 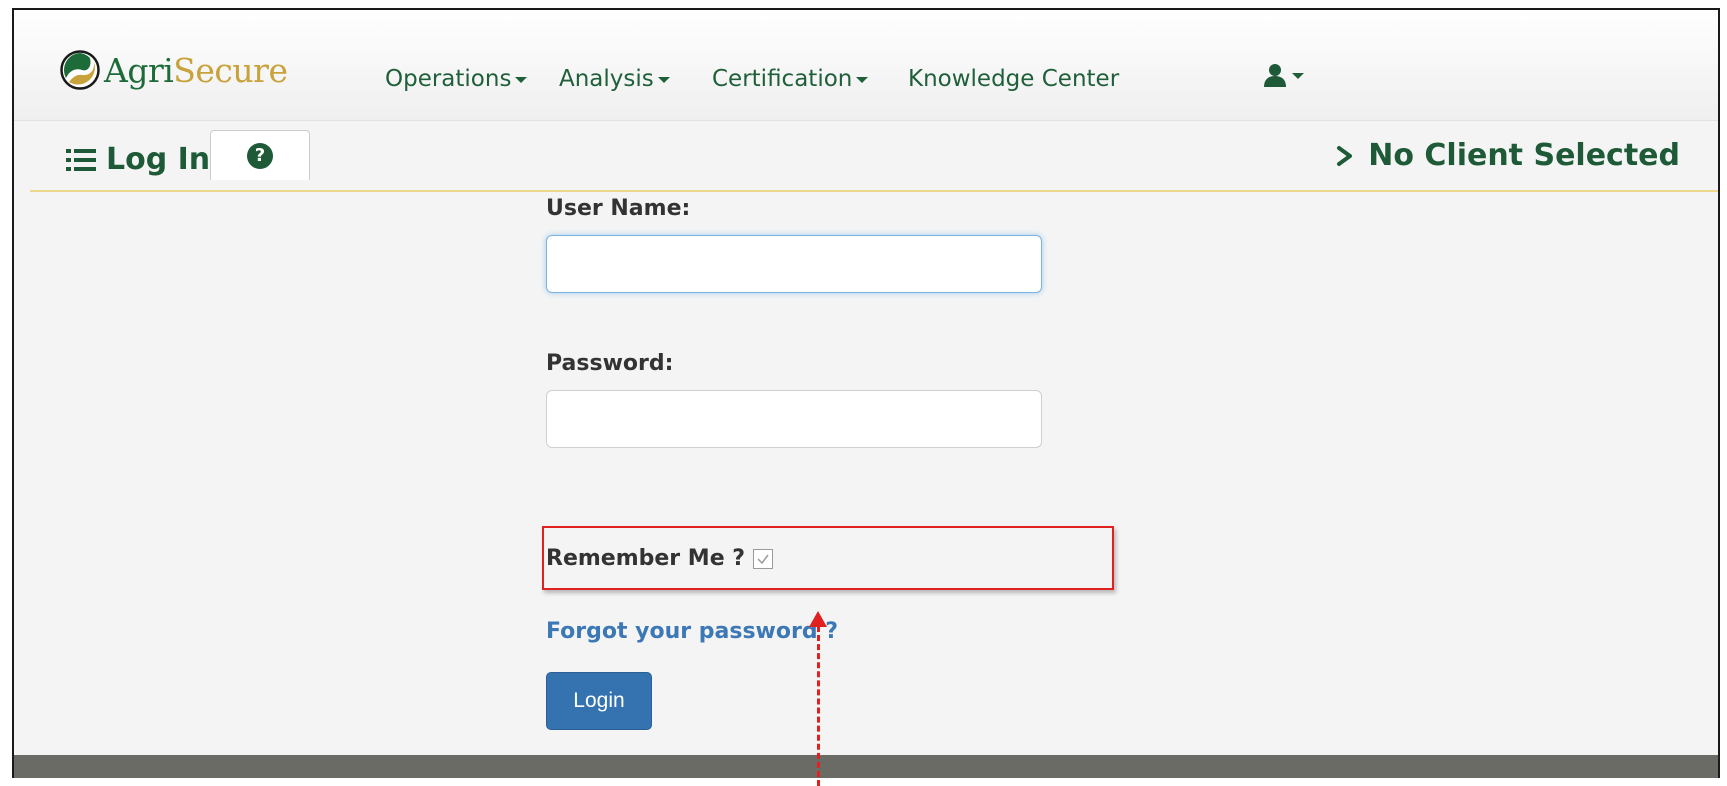 I want to click on remember-me-group: Remember Me ?, so click(x=660, y=558).